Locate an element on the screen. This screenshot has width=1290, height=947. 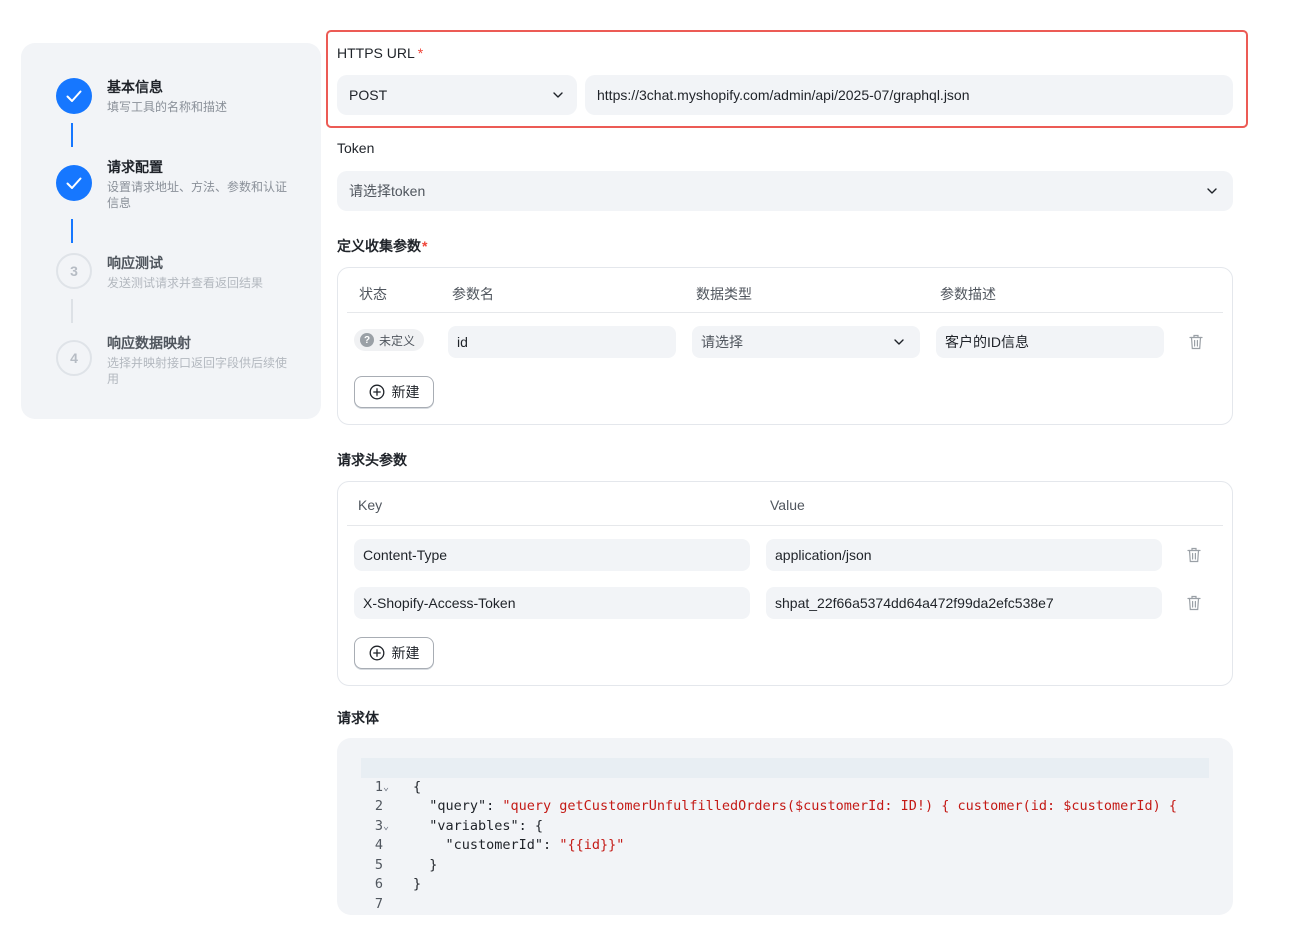
status-text: 未定义 is located at coordinates (397, 340).